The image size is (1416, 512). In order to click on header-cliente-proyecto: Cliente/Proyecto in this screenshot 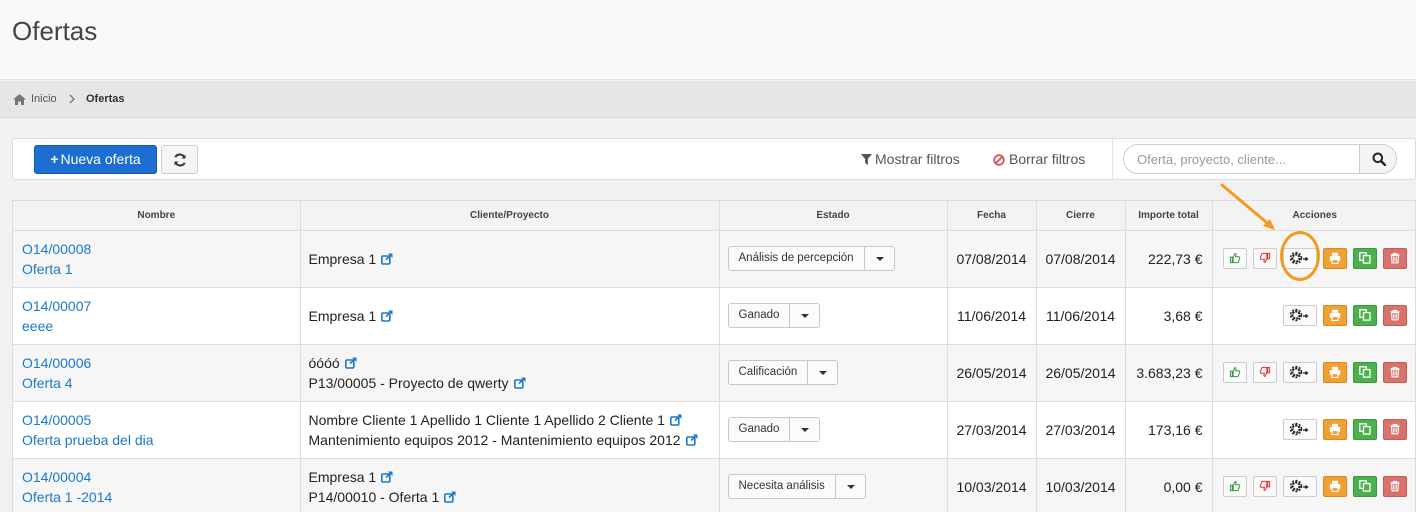, I will do `click(510, 216)`.